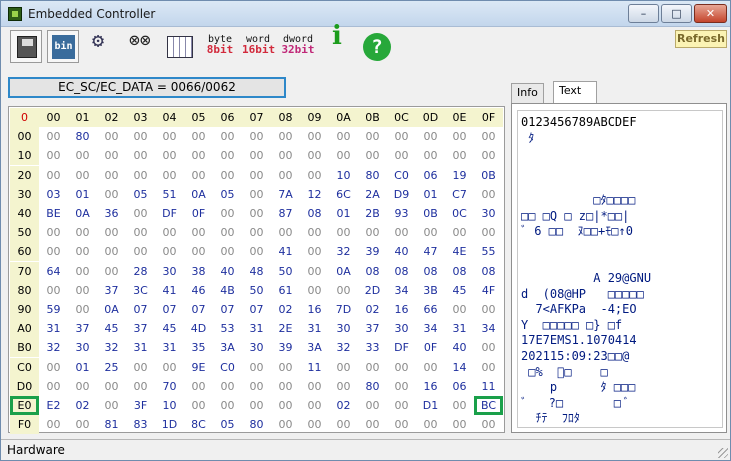 This screenshot has height=461, width=731. I want to click on register-cell: 87, so click(285, 213).